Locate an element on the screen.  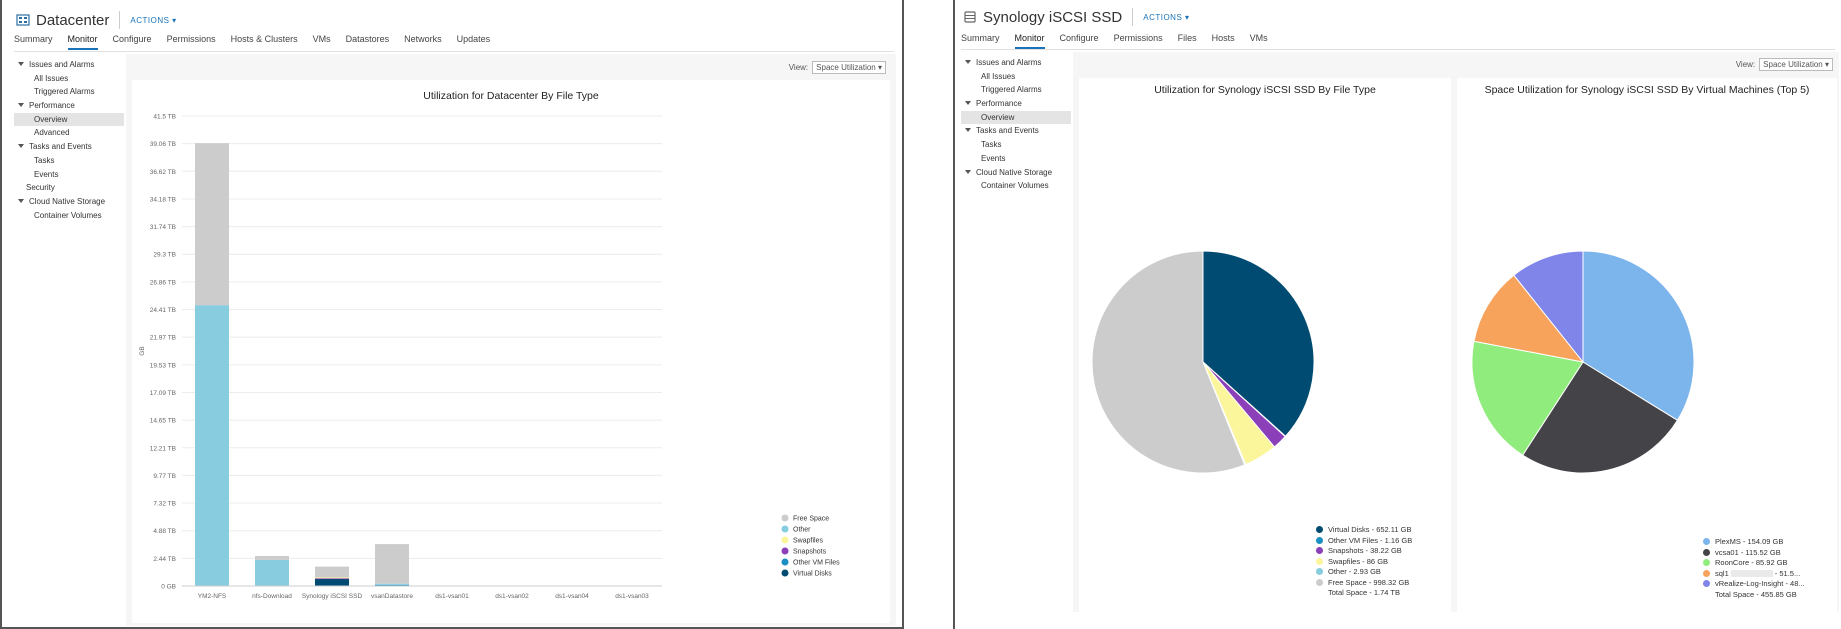
sidebar-item-label: Overview is located at coordinates (998, 117).